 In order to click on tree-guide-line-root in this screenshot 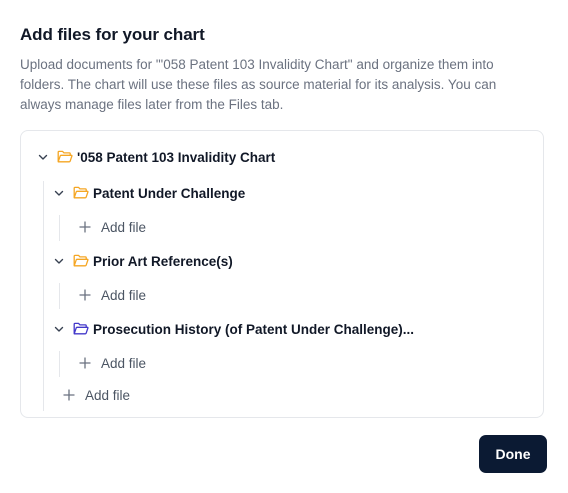, I will do `click(43, 296)`.